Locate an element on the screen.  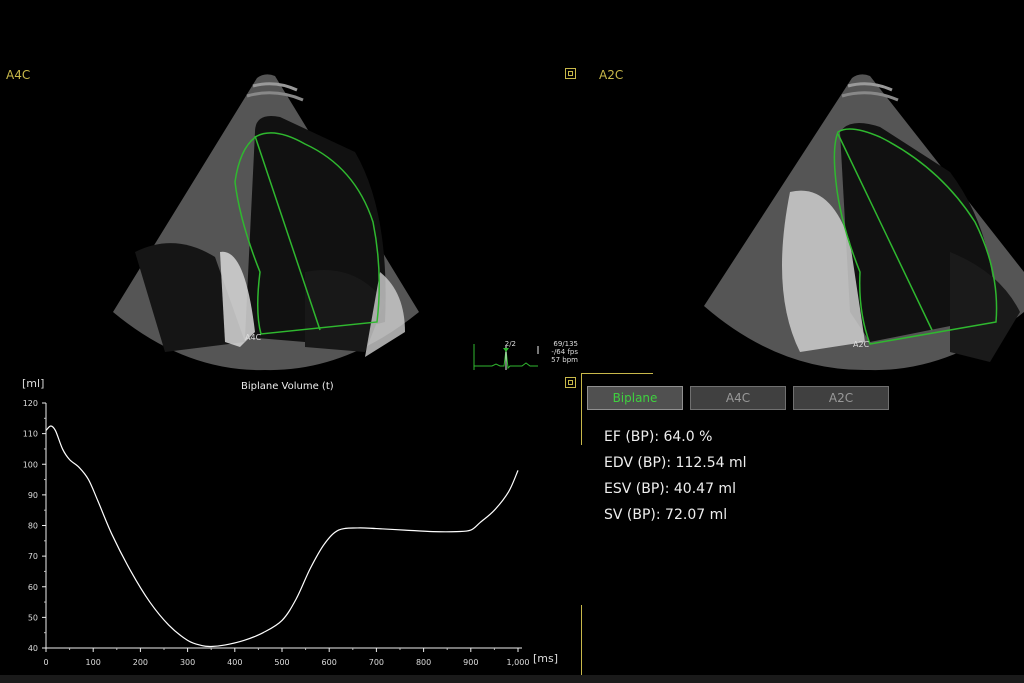
view-label-a2c: A2C is located at coordinates (611, 75).